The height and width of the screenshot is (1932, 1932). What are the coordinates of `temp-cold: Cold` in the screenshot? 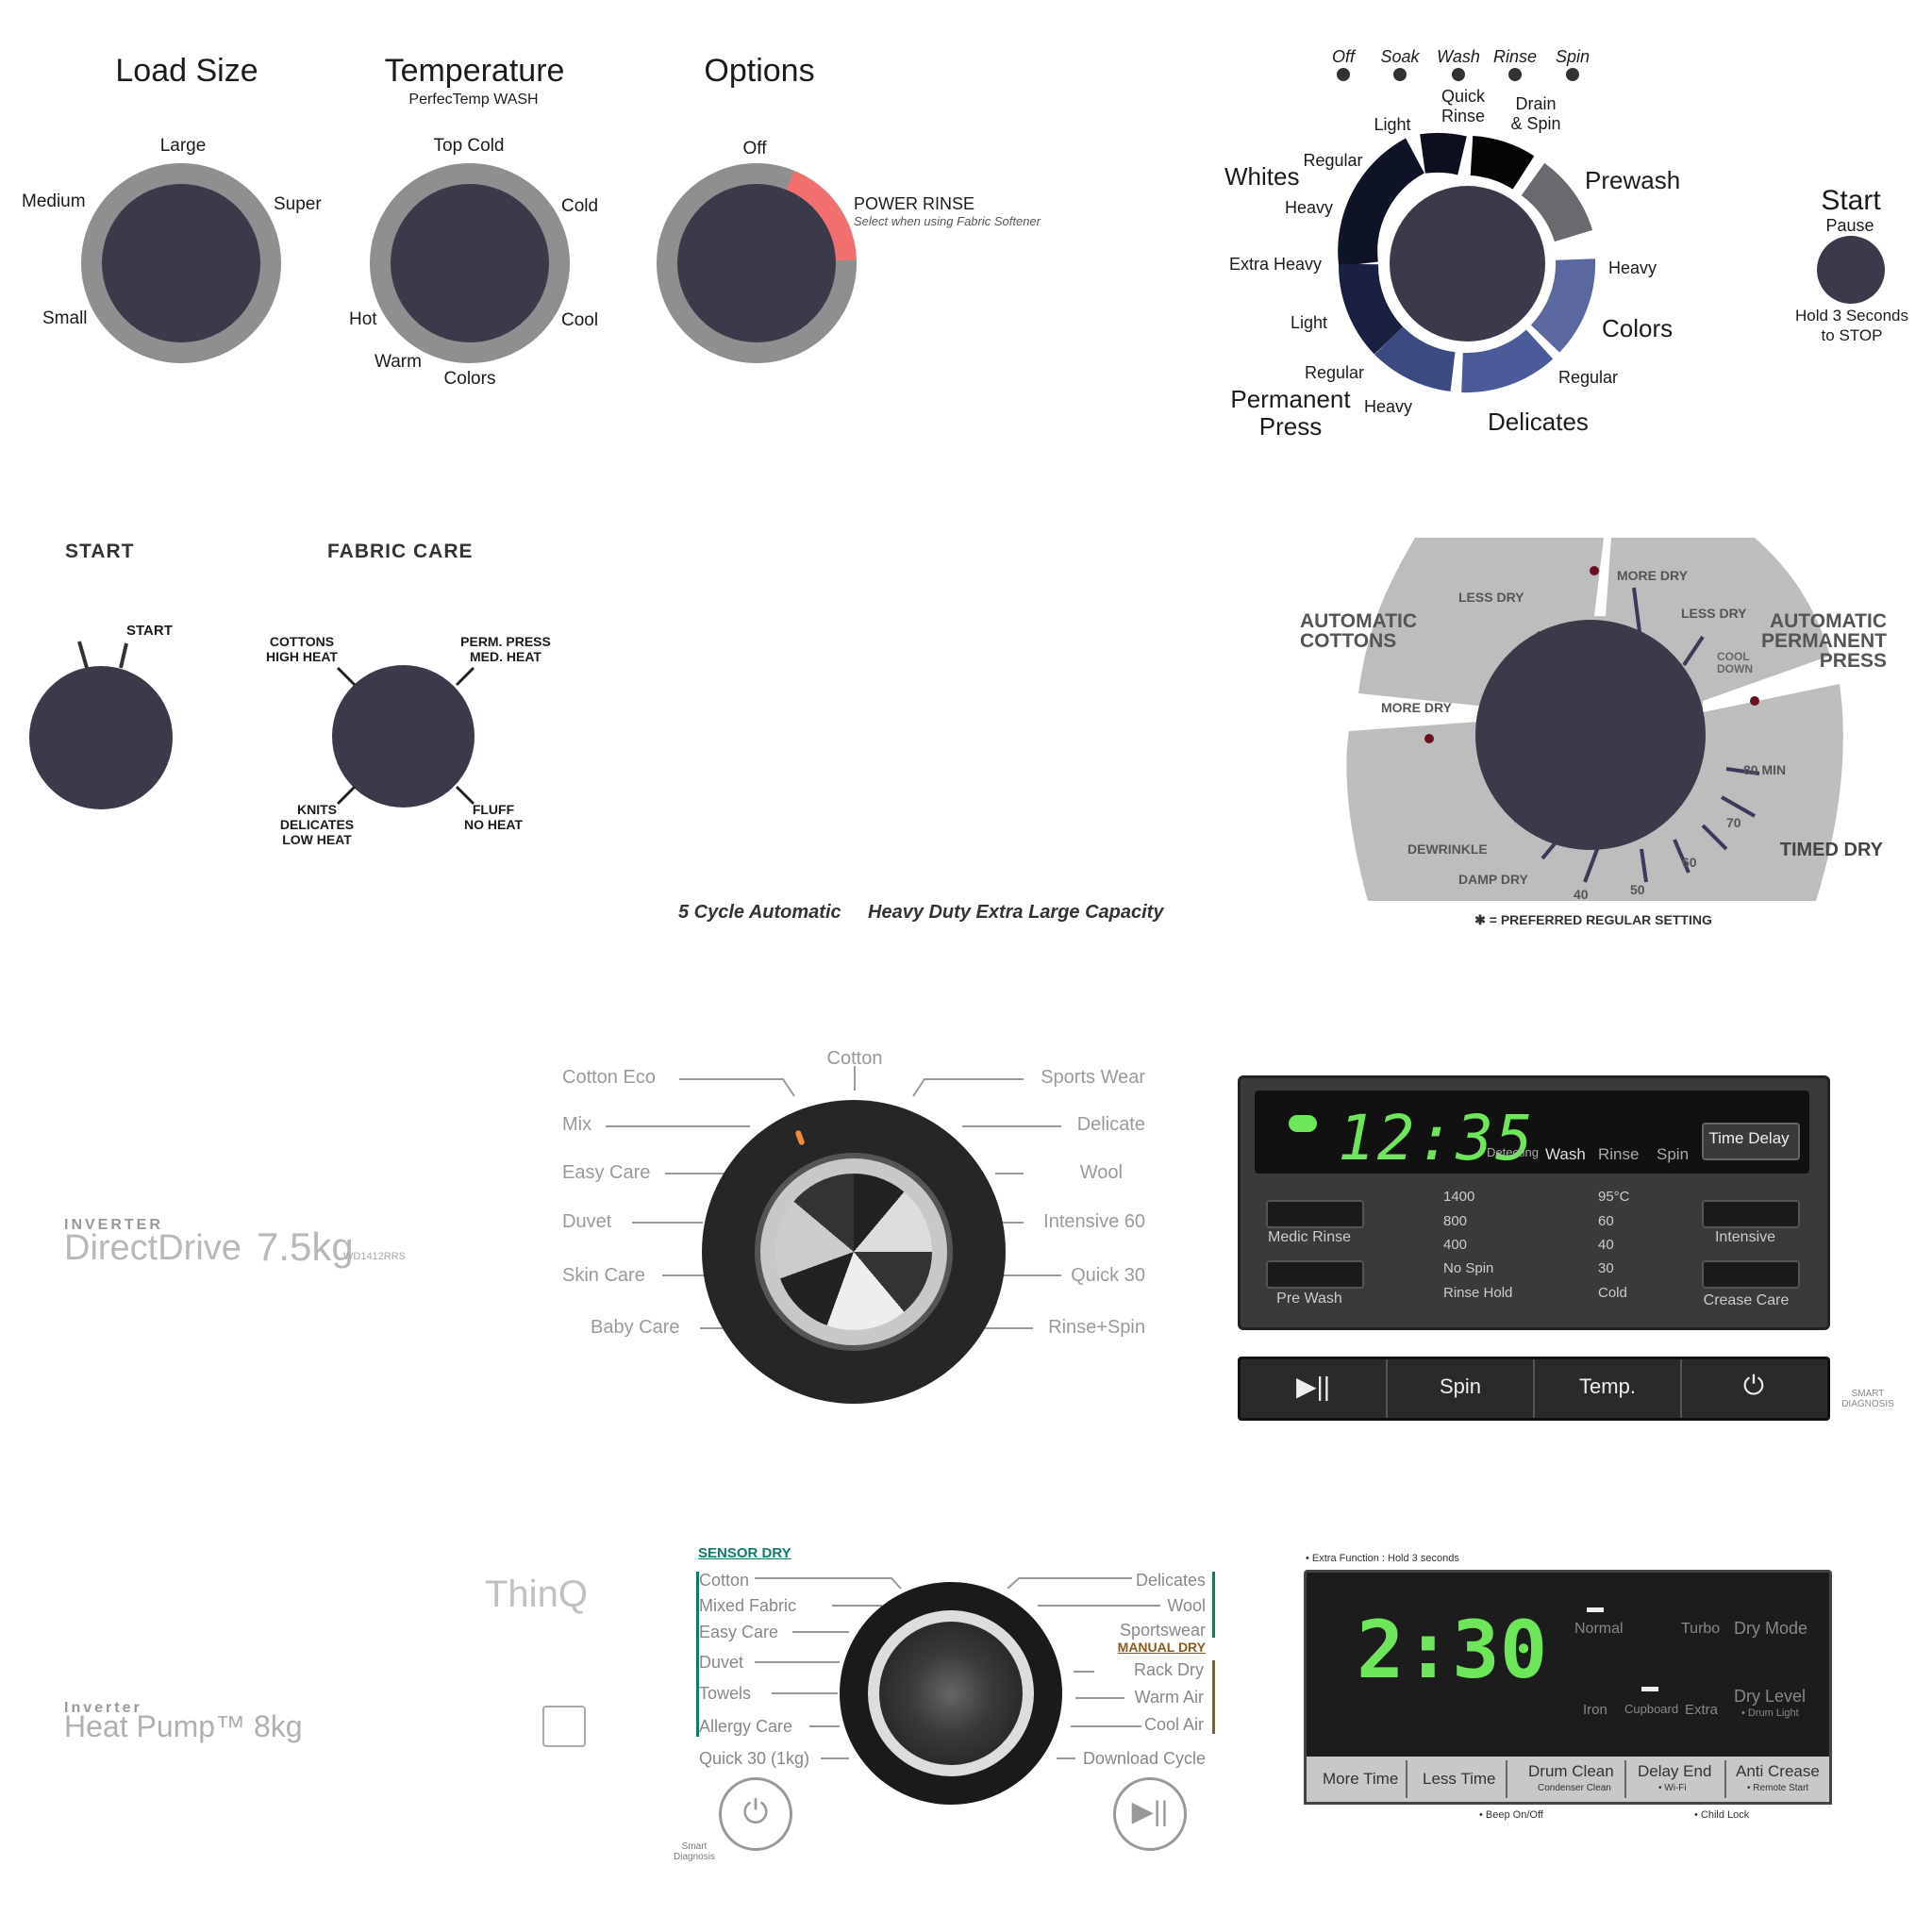 It's located at (1613, 1293).